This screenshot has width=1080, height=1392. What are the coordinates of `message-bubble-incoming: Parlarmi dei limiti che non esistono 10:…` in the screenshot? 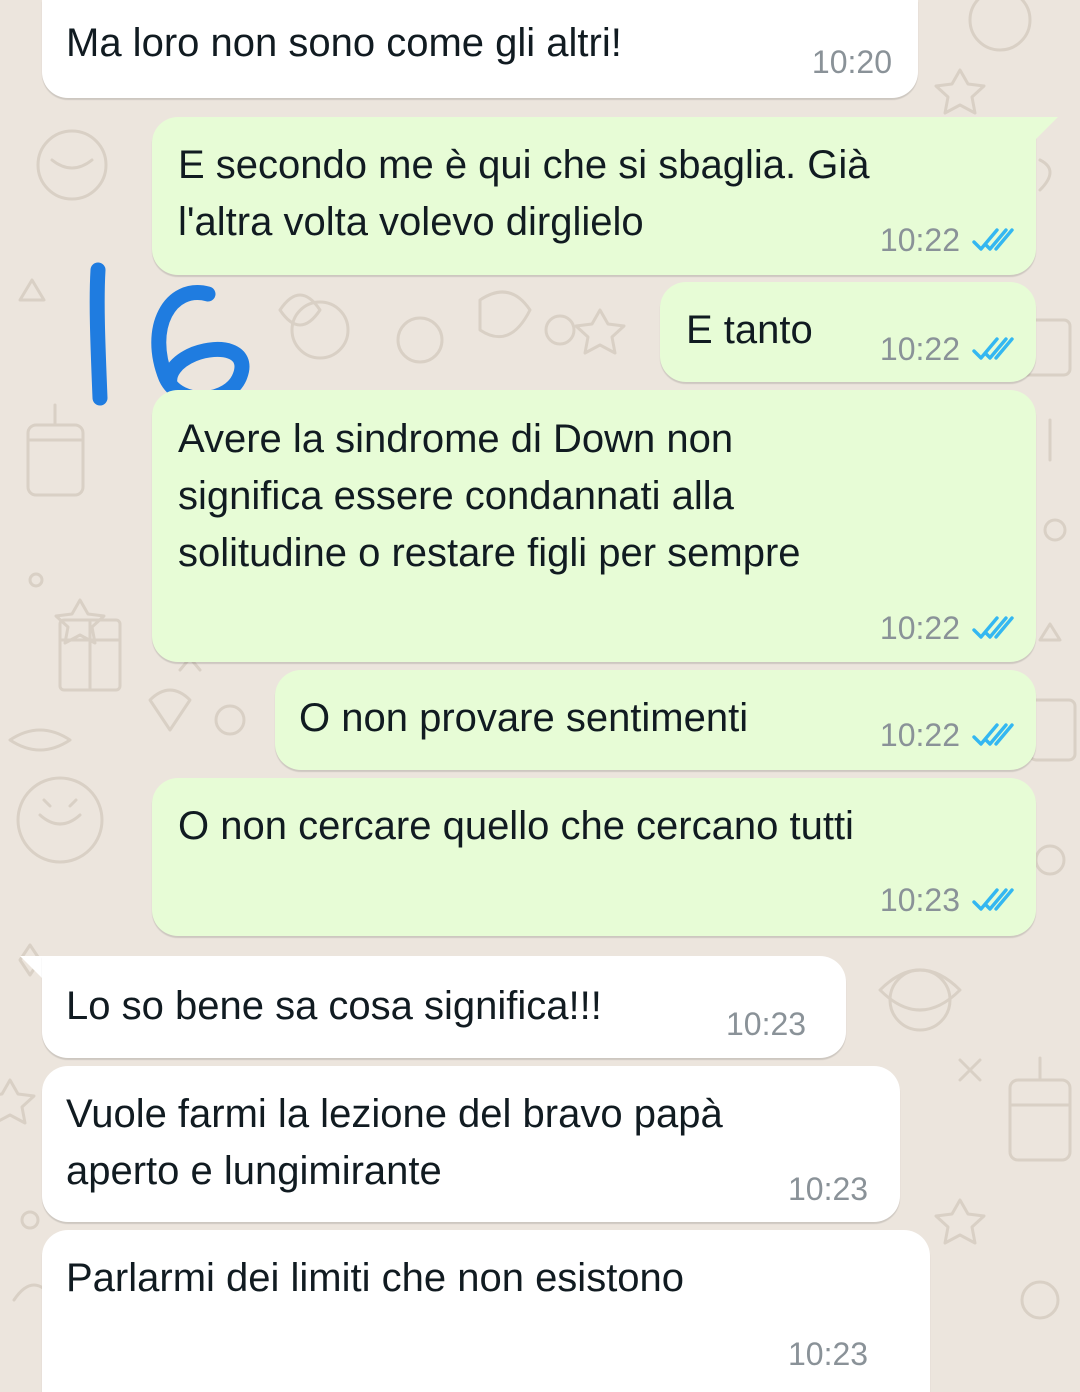 It's located at (486, 1311).